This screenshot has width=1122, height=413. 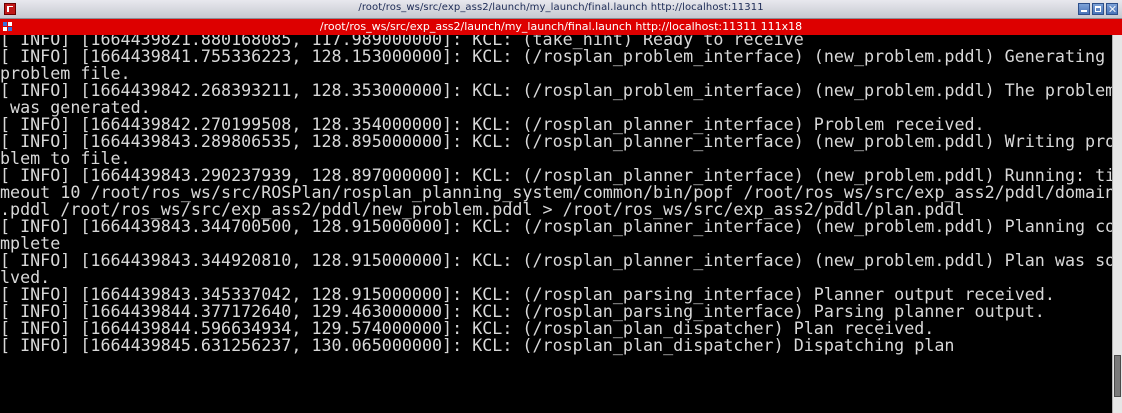 I want to click on minimize-icon, so click(x=1084, y=9).